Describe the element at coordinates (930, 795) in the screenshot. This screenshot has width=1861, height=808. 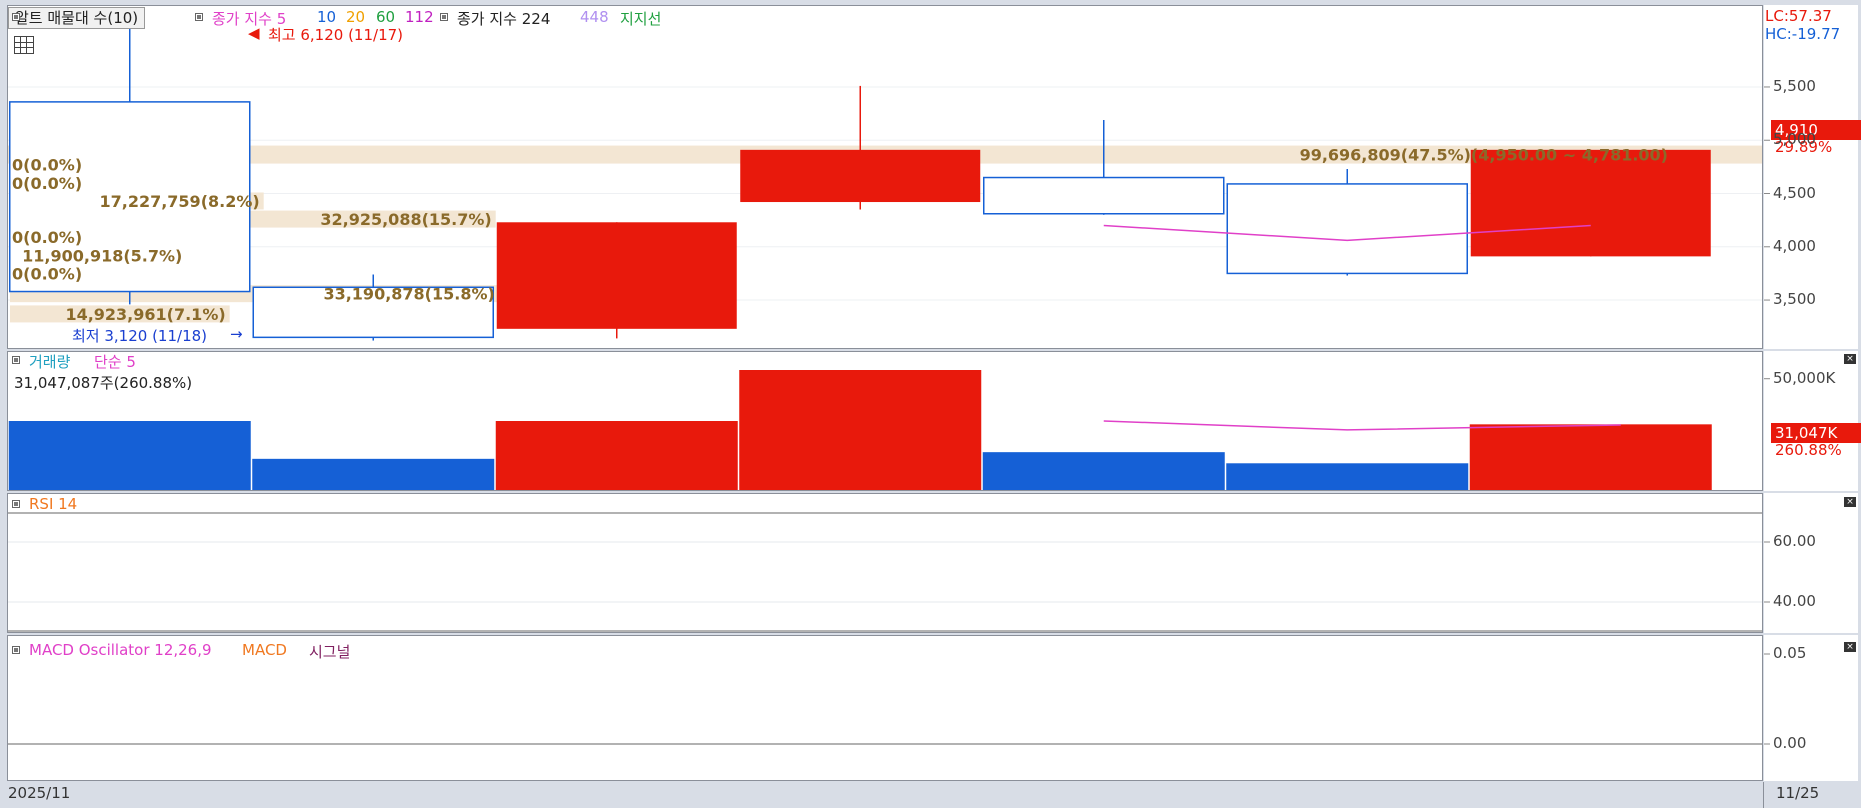
I see `date-axis` at that location.